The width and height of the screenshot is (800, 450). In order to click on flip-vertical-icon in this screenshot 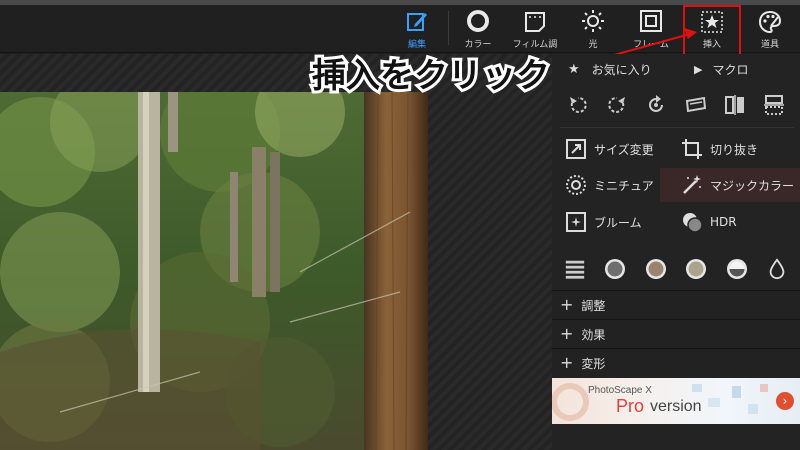, I will do `click(774, 105)`.